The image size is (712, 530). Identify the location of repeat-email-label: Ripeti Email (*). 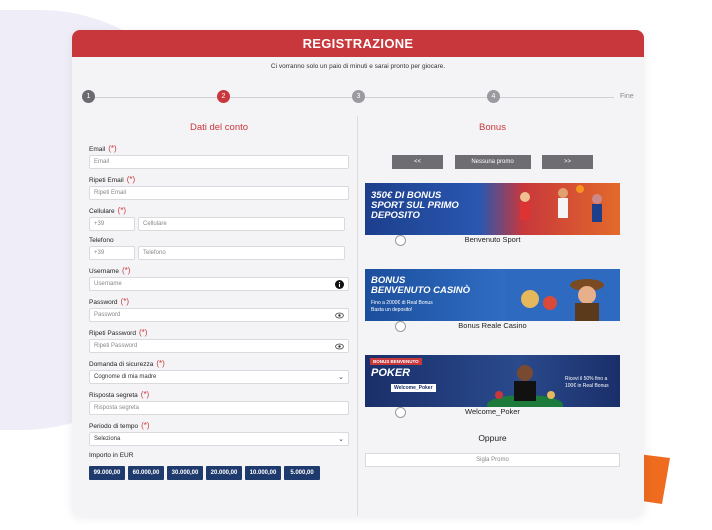
(112, 179).